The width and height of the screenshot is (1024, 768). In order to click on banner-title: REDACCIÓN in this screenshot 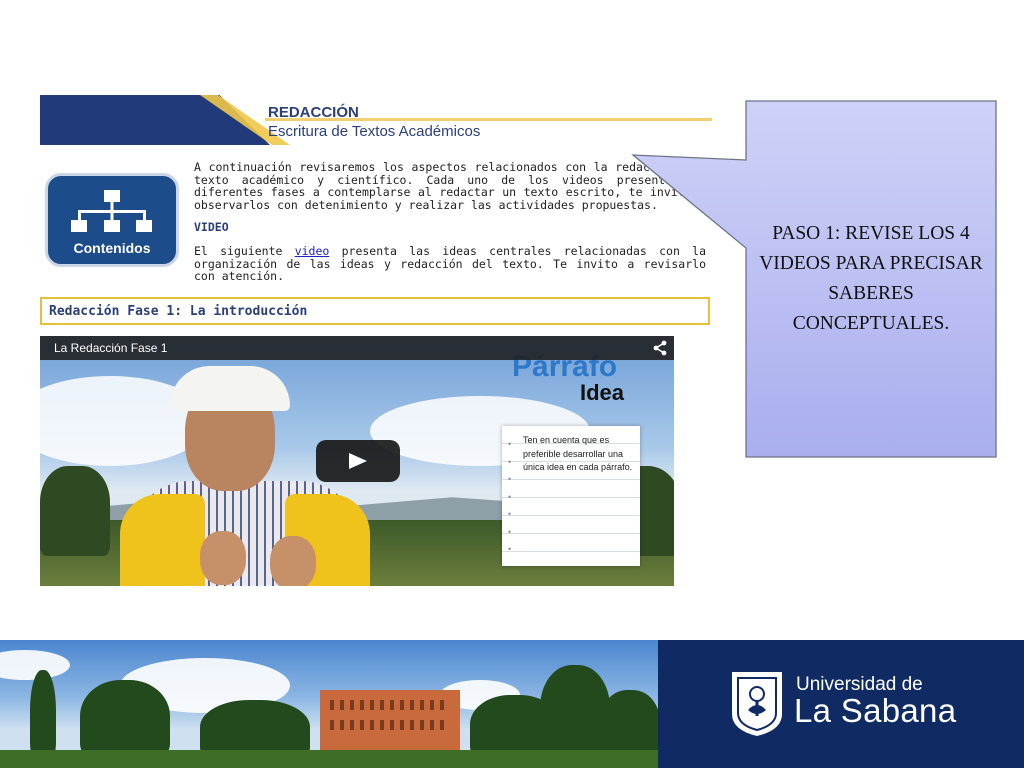, I will do `click(313, 112)`.